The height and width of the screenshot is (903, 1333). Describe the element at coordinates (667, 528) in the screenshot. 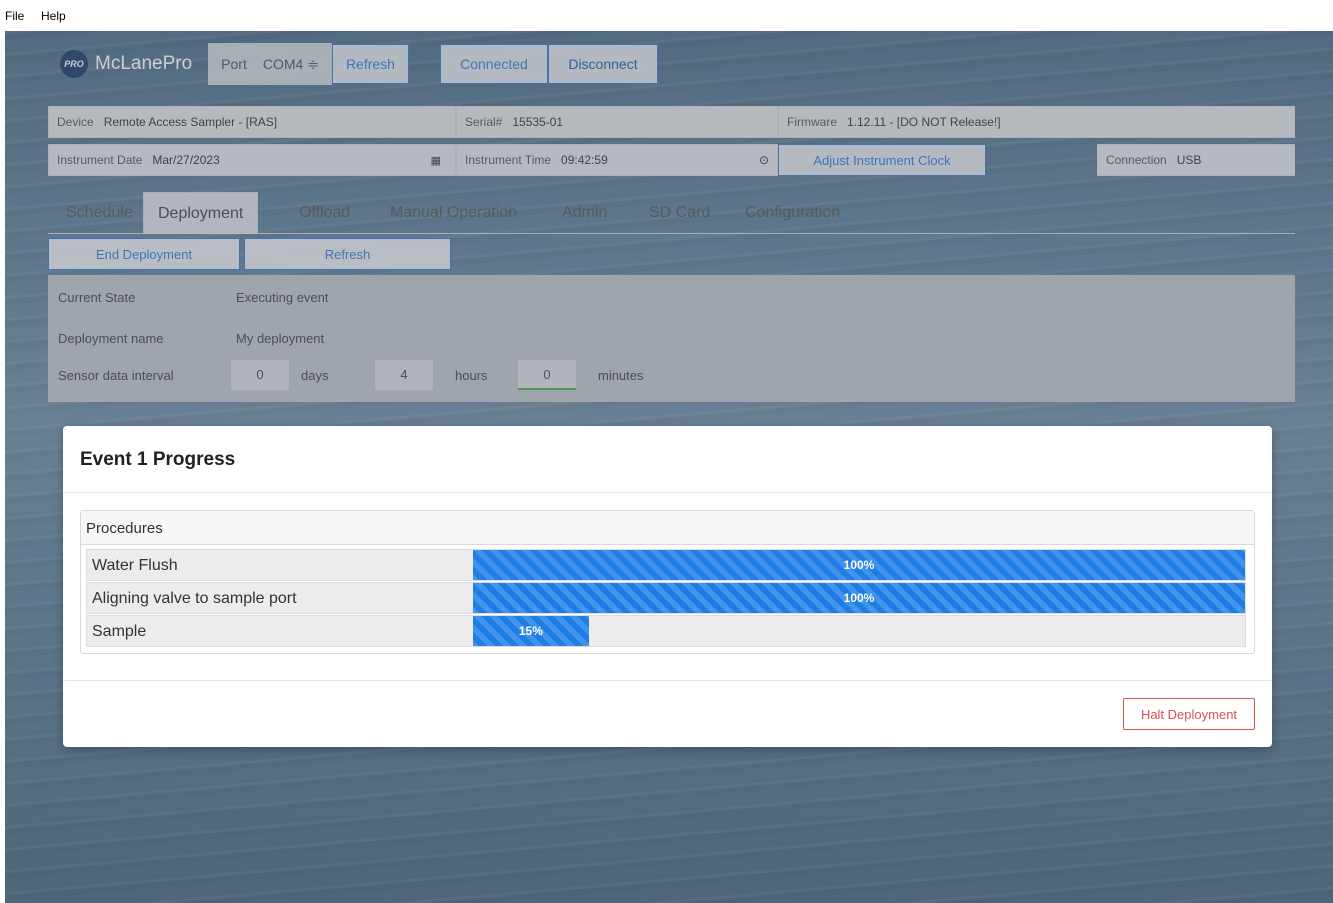

I see `procedures-header: Procedures` at that location.